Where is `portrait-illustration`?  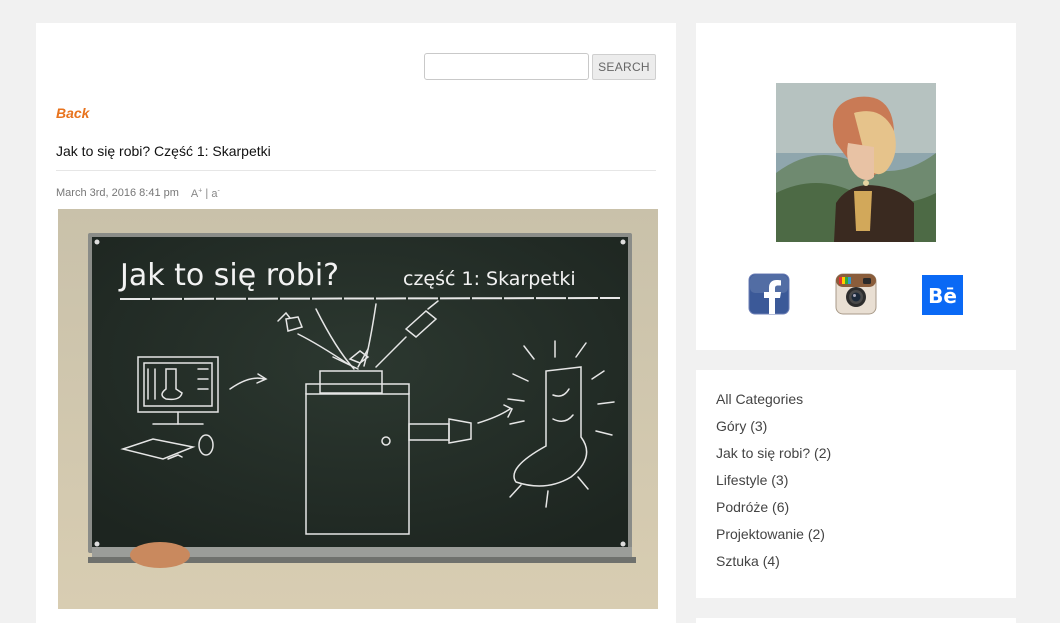 portrait-illustration is located at coordinates (856, 162).